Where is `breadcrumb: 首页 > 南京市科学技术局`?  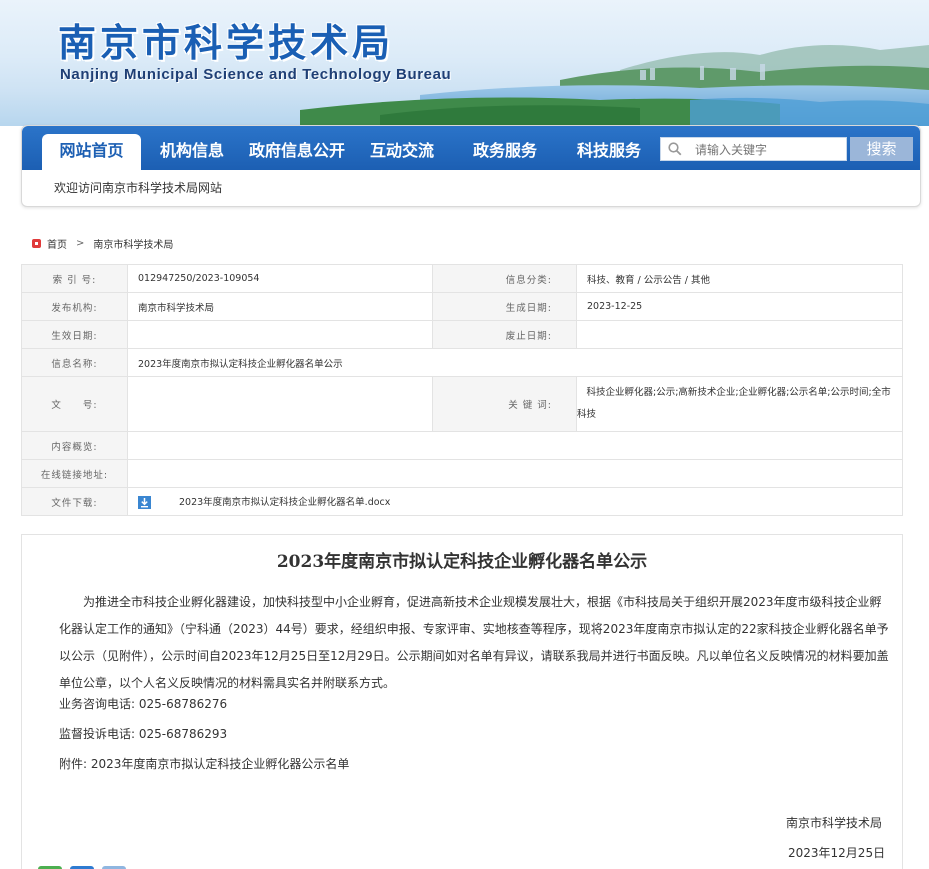 breadcrumb: 首页 > 南京市科学技术局 is located at coordinates (102, 243).